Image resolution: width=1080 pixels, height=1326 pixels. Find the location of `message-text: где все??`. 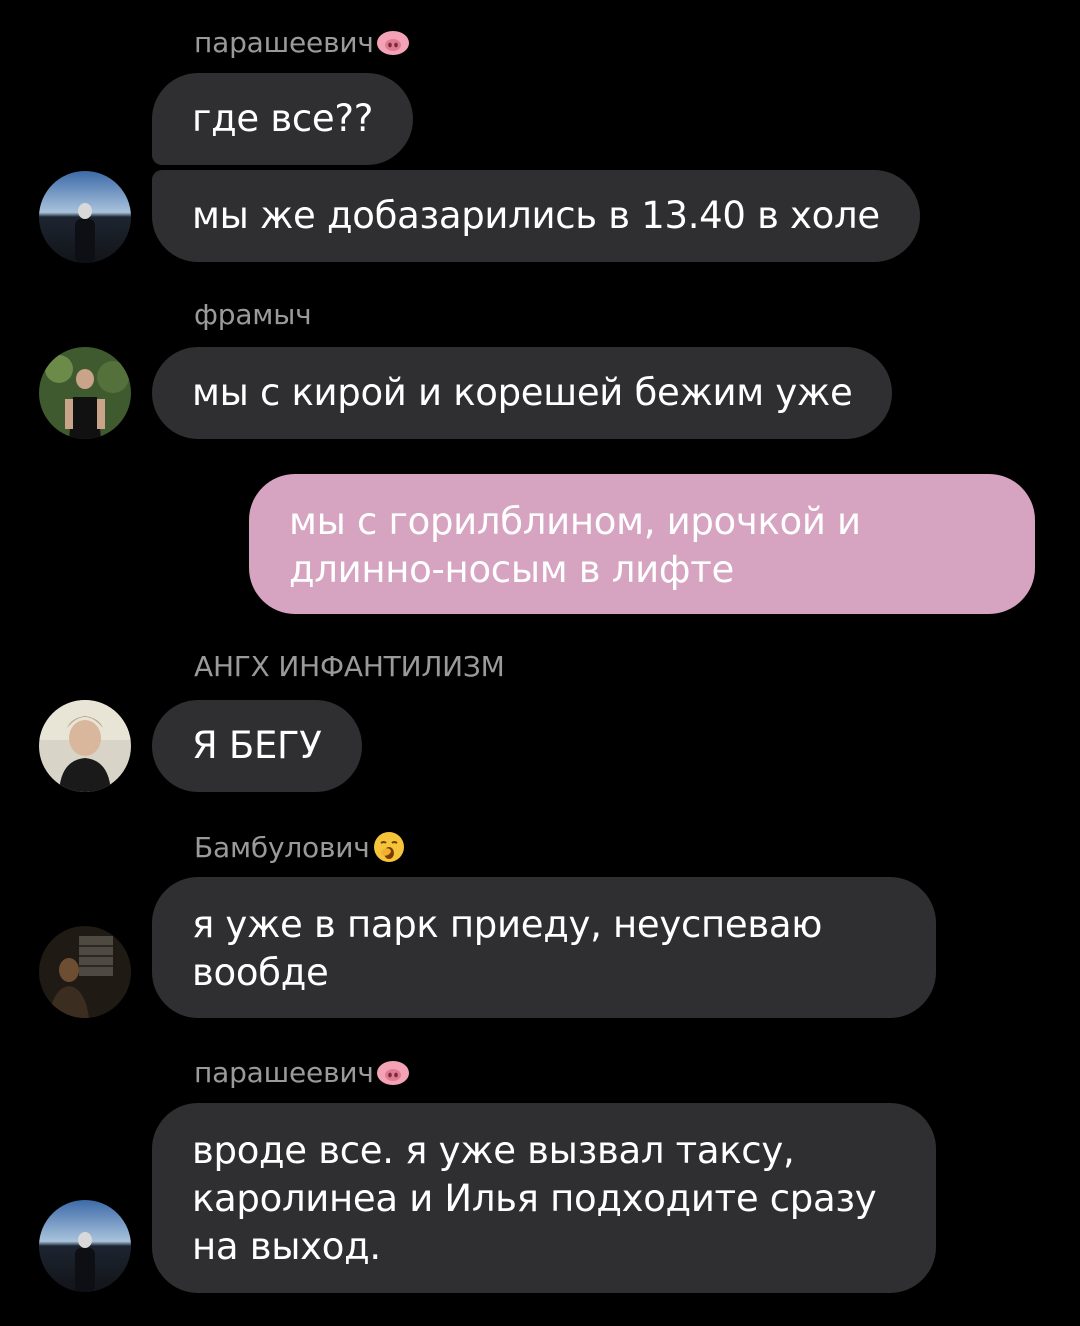

message-text: где все?? is located at coordinates (283, 118).